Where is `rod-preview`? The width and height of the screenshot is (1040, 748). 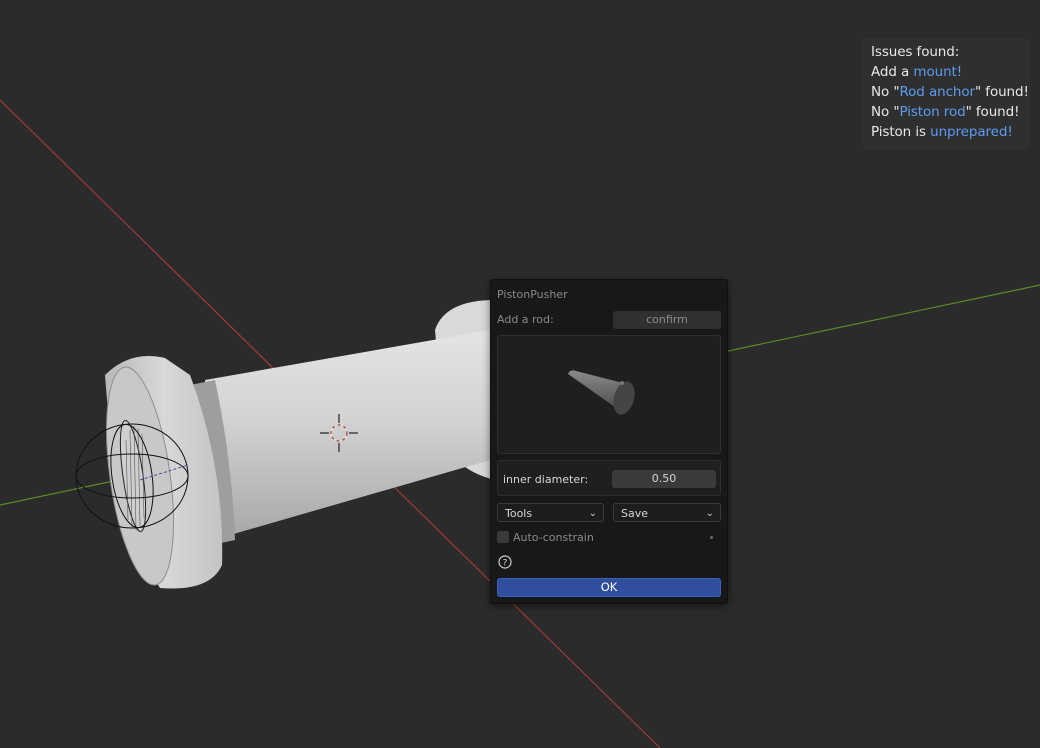
rod-preview is located at coordinates (609, 394).